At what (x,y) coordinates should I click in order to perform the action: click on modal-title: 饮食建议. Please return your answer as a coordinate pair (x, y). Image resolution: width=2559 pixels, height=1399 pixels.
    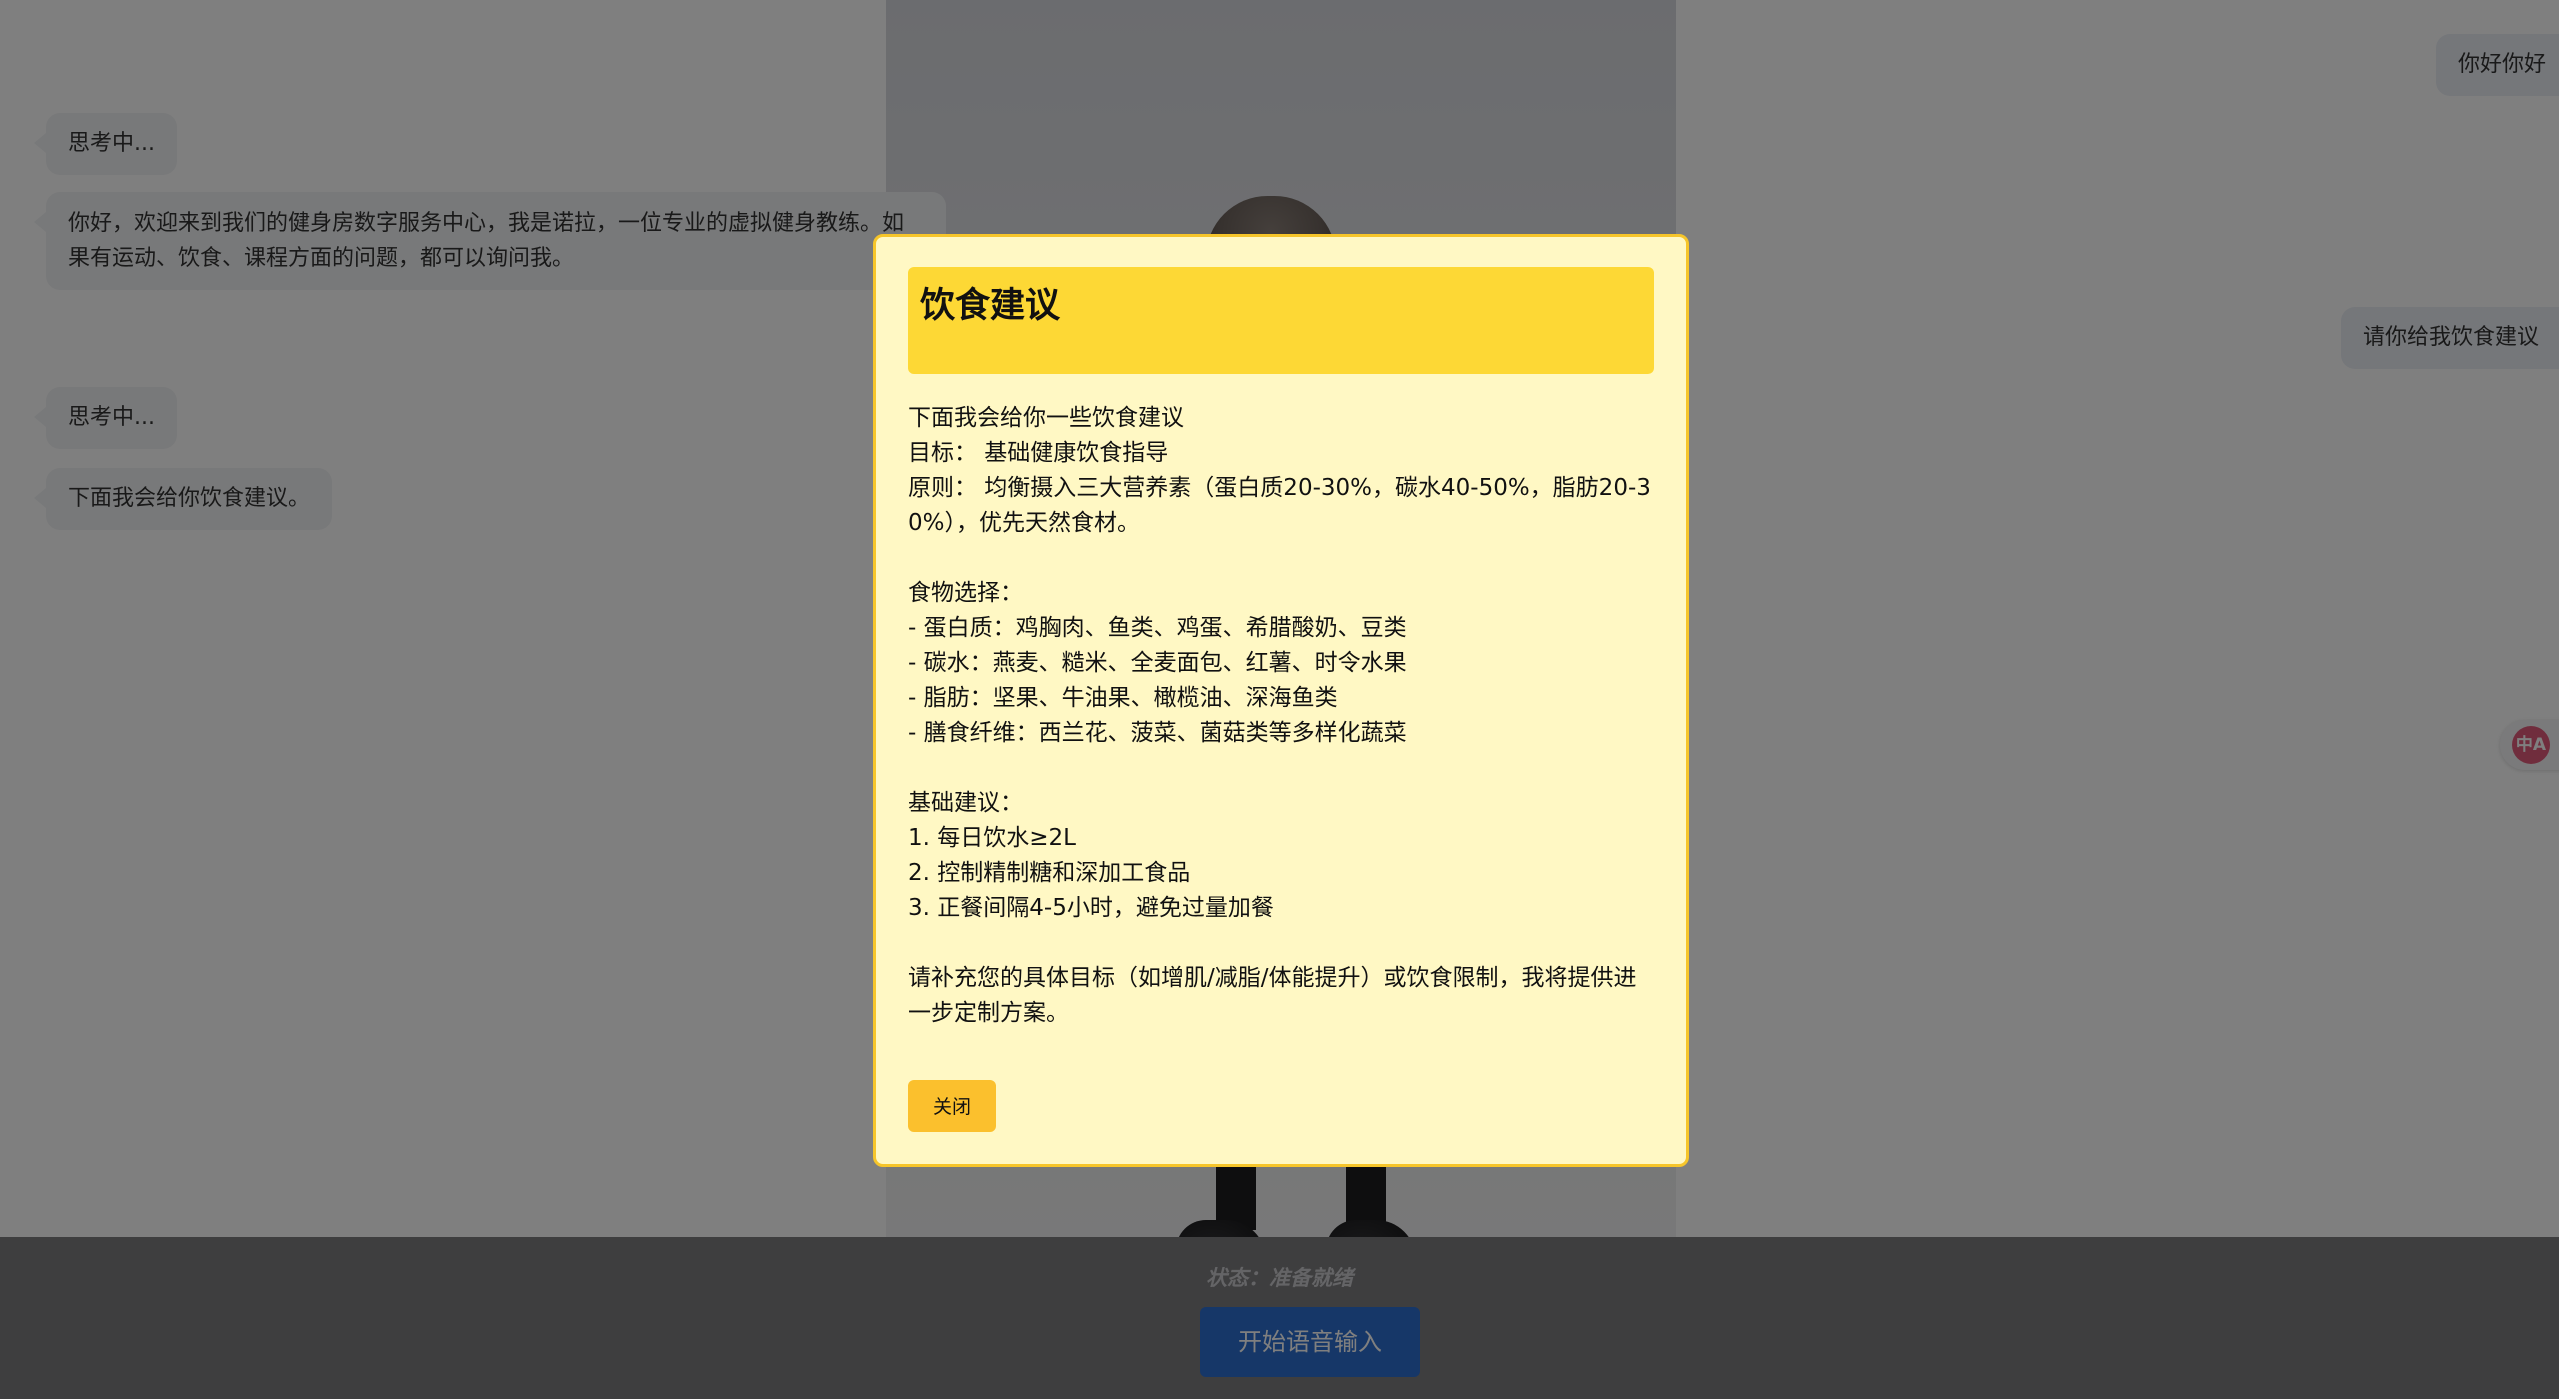
    Looking at the image, I should click on (990, 306).